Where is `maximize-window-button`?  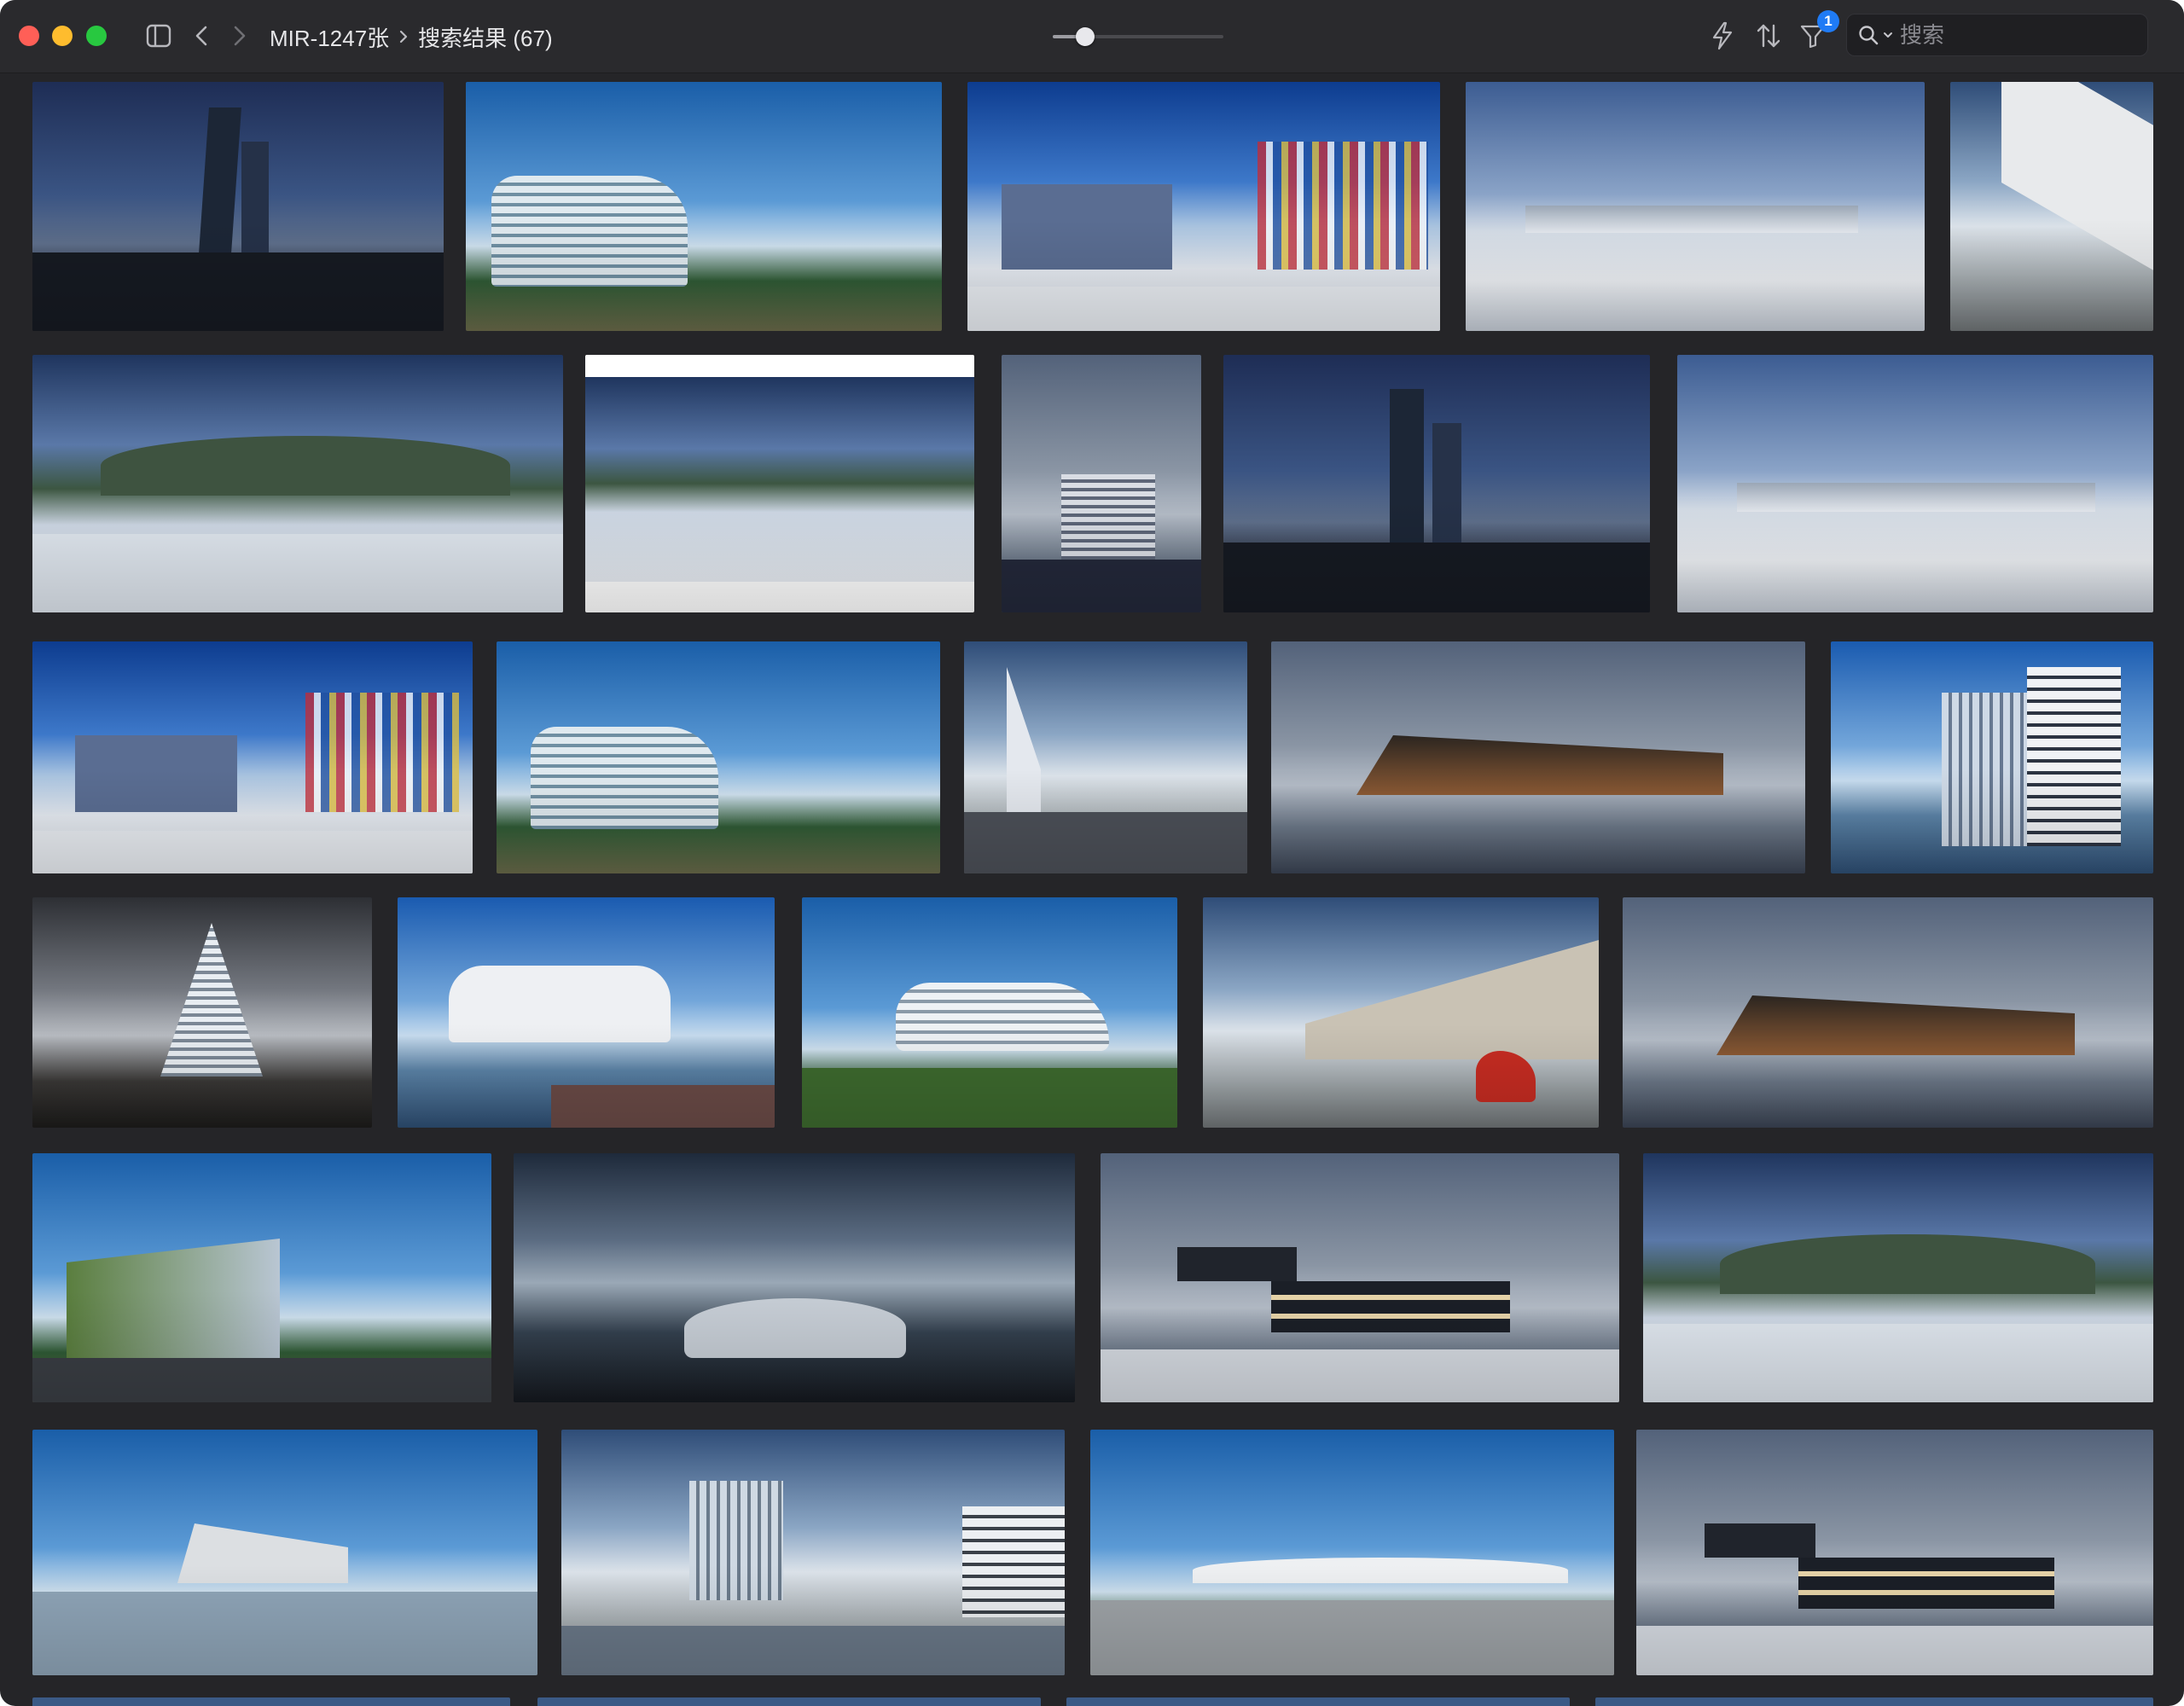
maximize-window-button is located at coordinates (97, 36).